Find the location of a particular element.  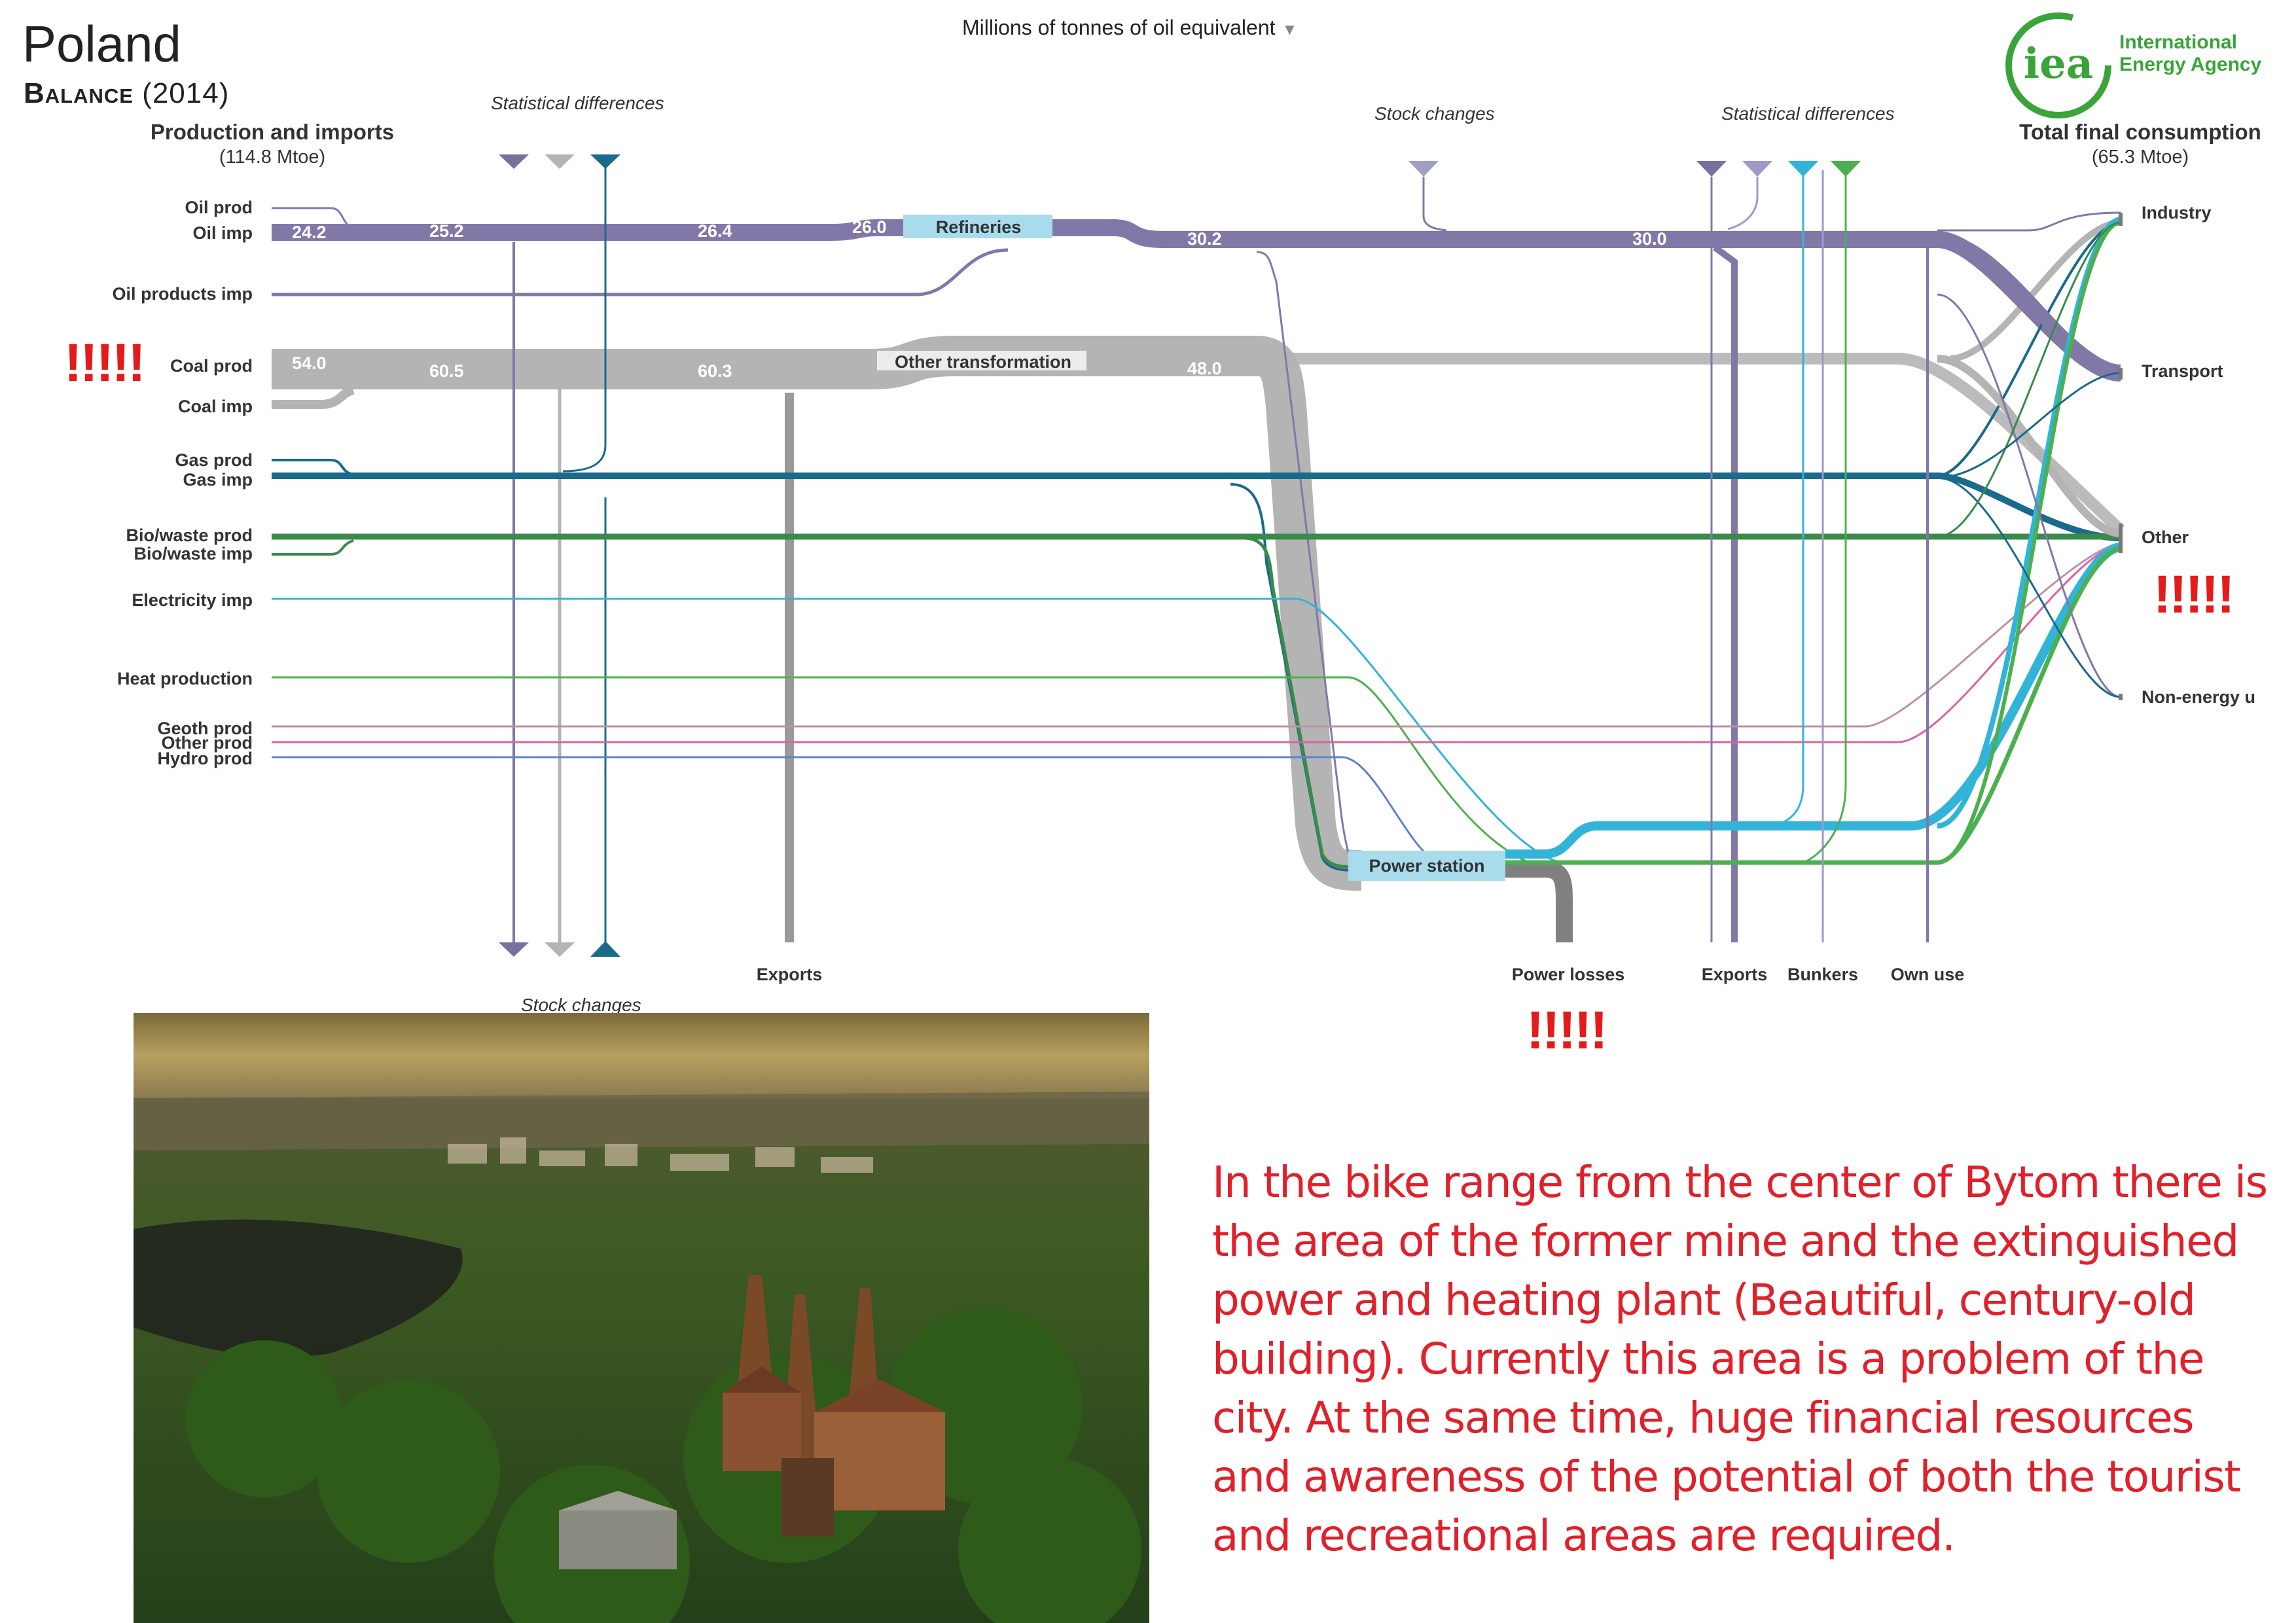

right-column-total: (65.3 Mtoe) is located at coordinates (2140, 157).